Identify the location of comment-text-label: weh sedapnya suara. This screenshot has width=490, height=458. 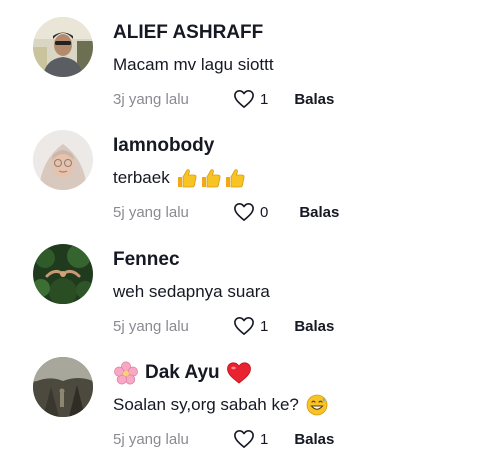
(191, 291).